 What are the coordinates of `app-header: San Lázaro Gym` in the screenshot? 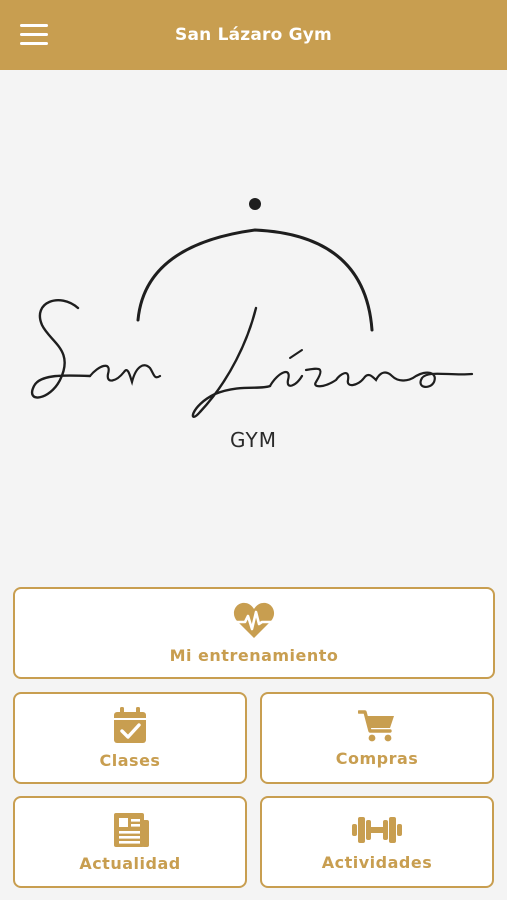 It's located at (253, 35).